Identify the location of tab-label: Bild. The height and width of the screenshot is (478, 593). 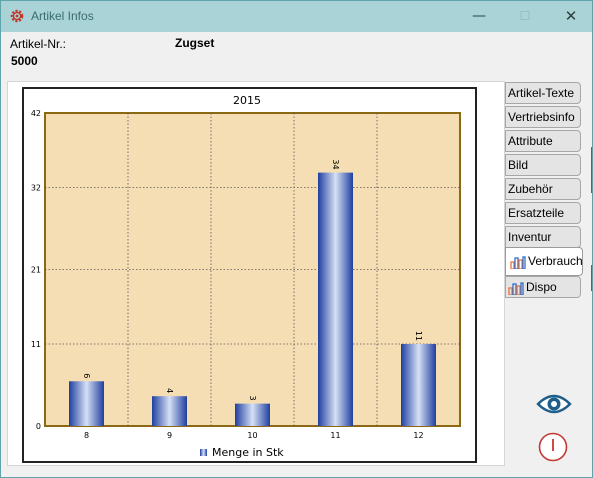
(518, 165).